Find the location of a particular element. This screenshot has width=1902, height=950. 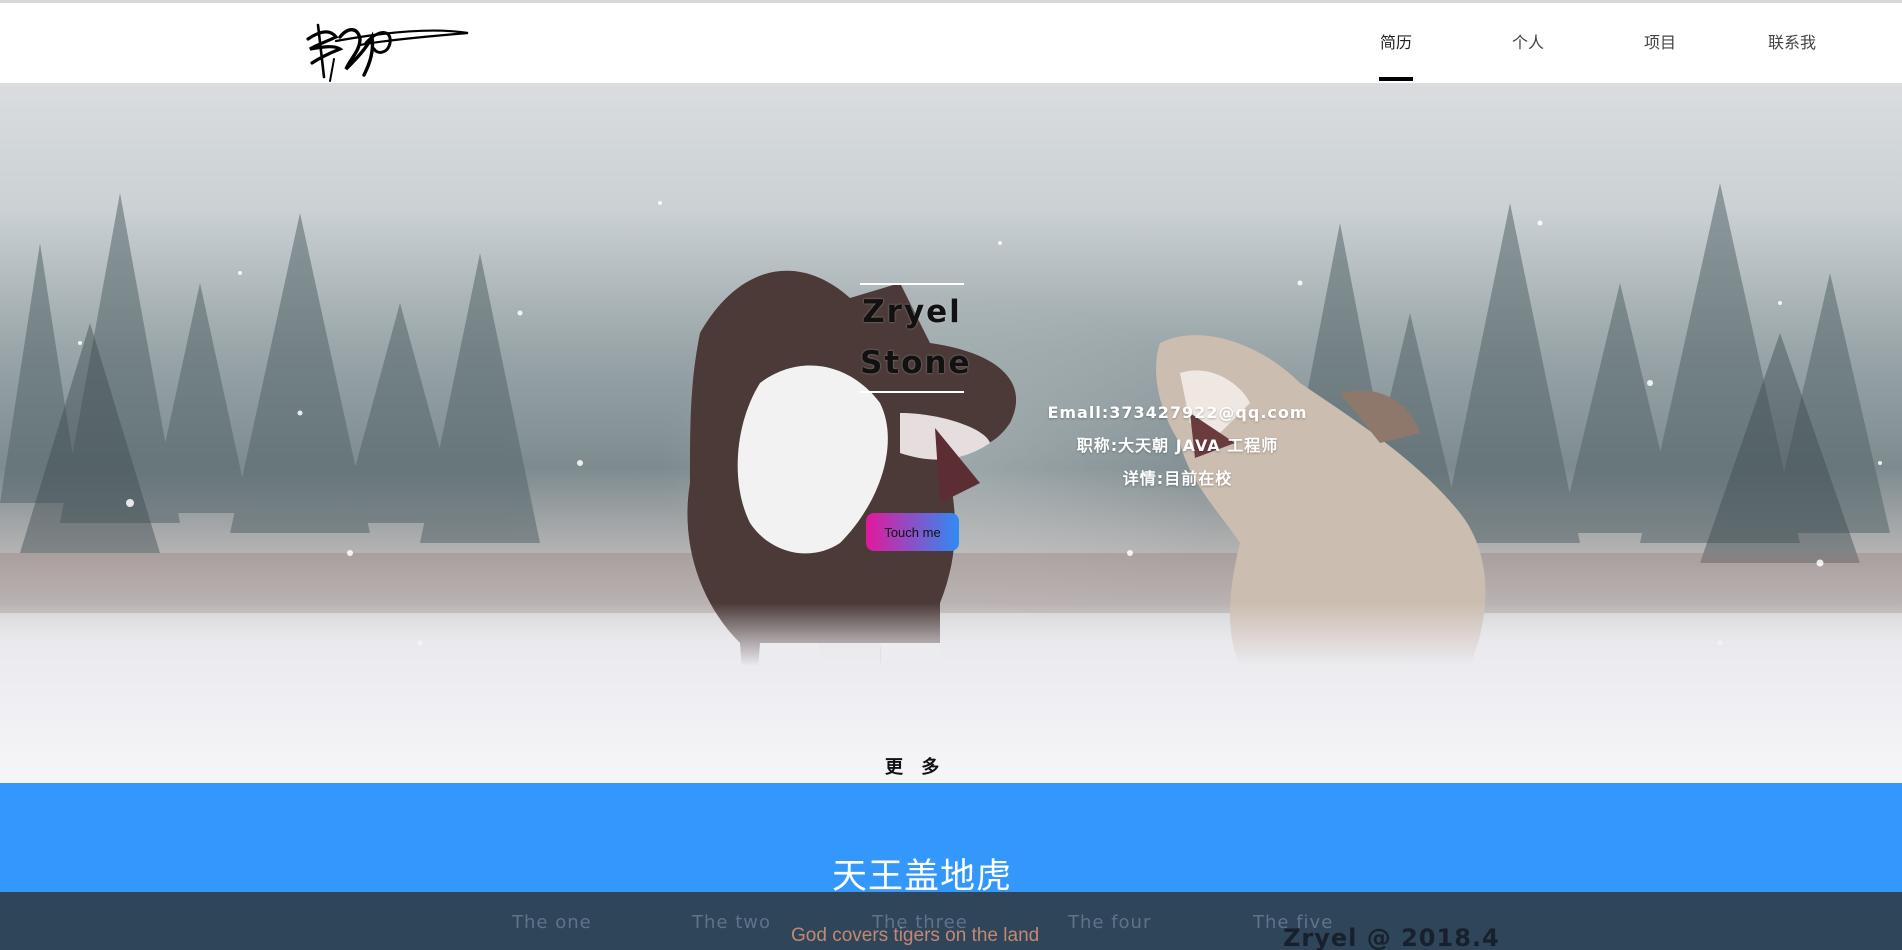

nav-item-contact: 联系我 is located at coordinates (1792, 43).